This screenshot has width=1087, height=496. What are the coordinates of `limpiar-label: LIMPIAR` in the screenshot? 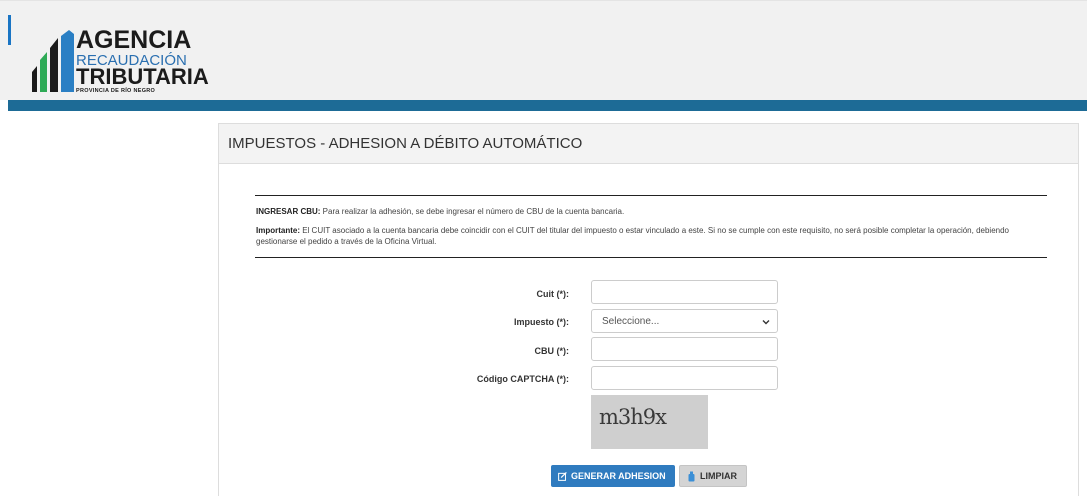 It's located at (718, 476).